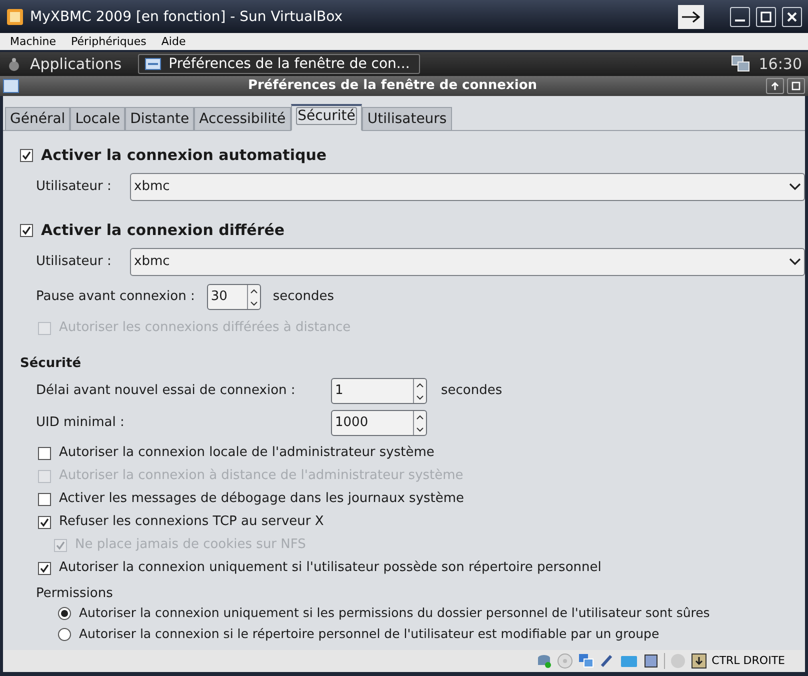 This screenshot has width=808, height=676. What do you see at coordinates (184, 155) in the screenshot?
I see `checkbox-label: Activer la connexion automatique` at bounding box center [184, 155].